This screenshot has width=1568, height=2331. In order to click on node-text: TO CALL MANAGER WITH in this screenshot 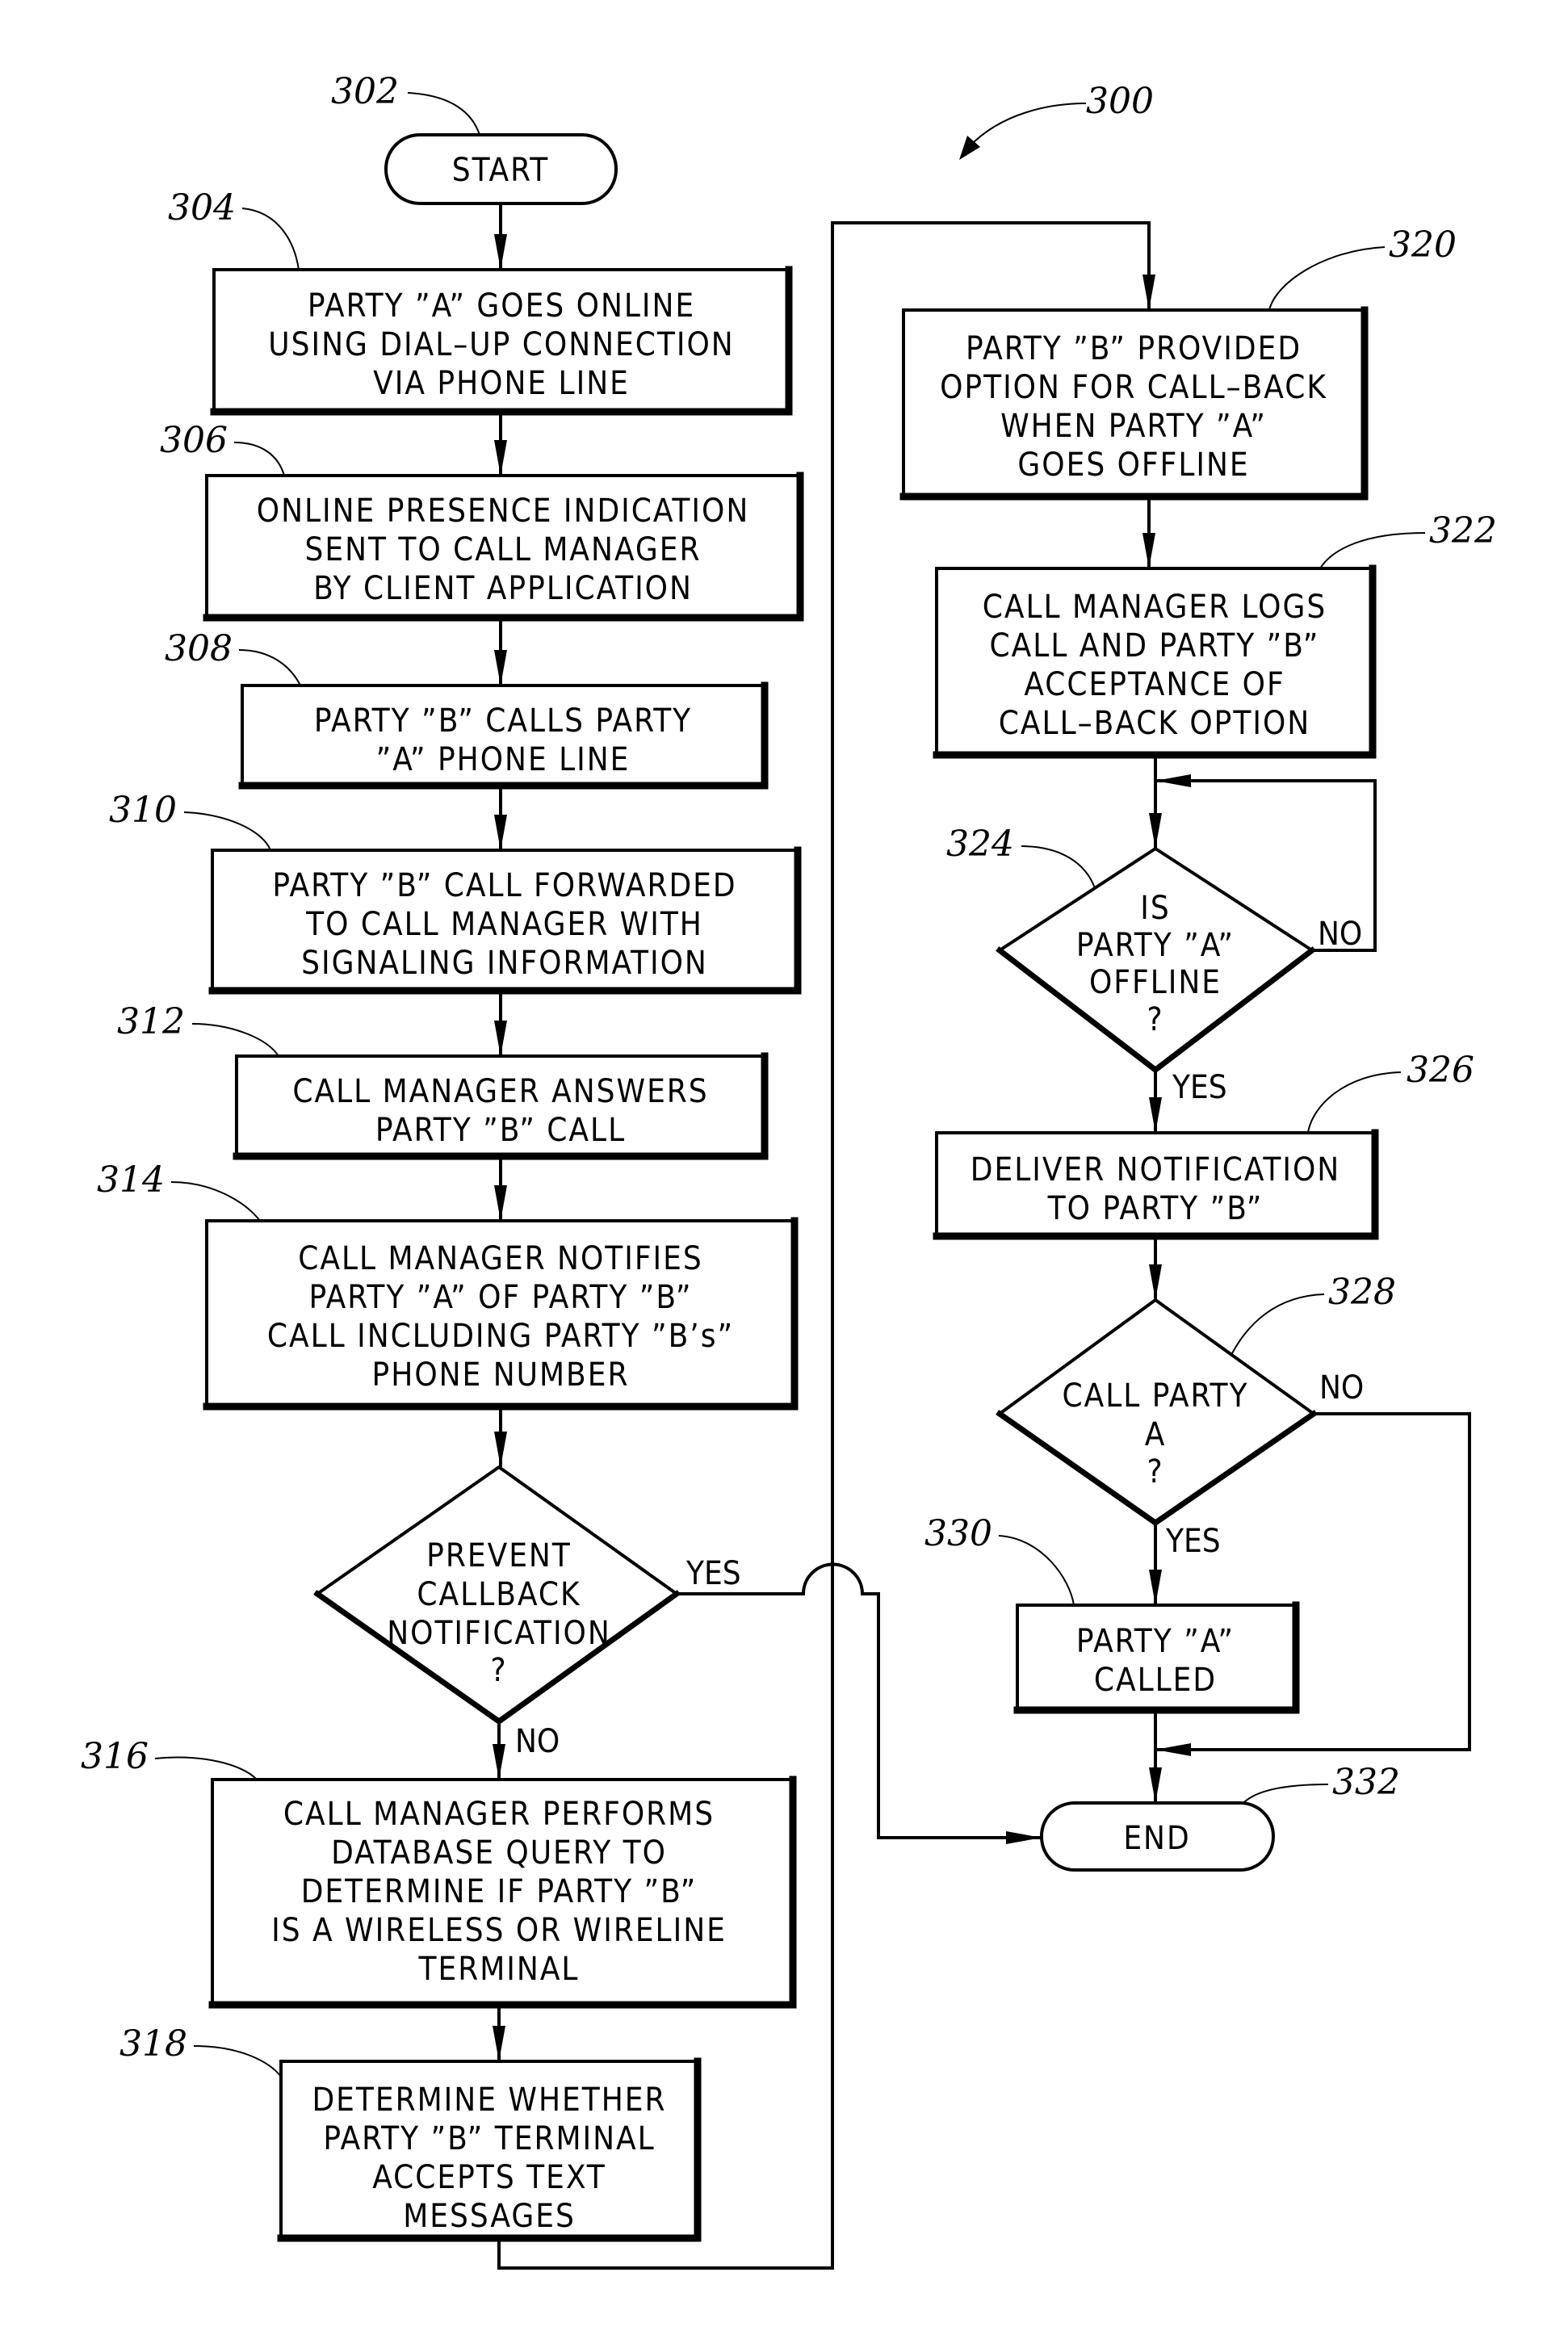, I will do `click(504, 924)`.